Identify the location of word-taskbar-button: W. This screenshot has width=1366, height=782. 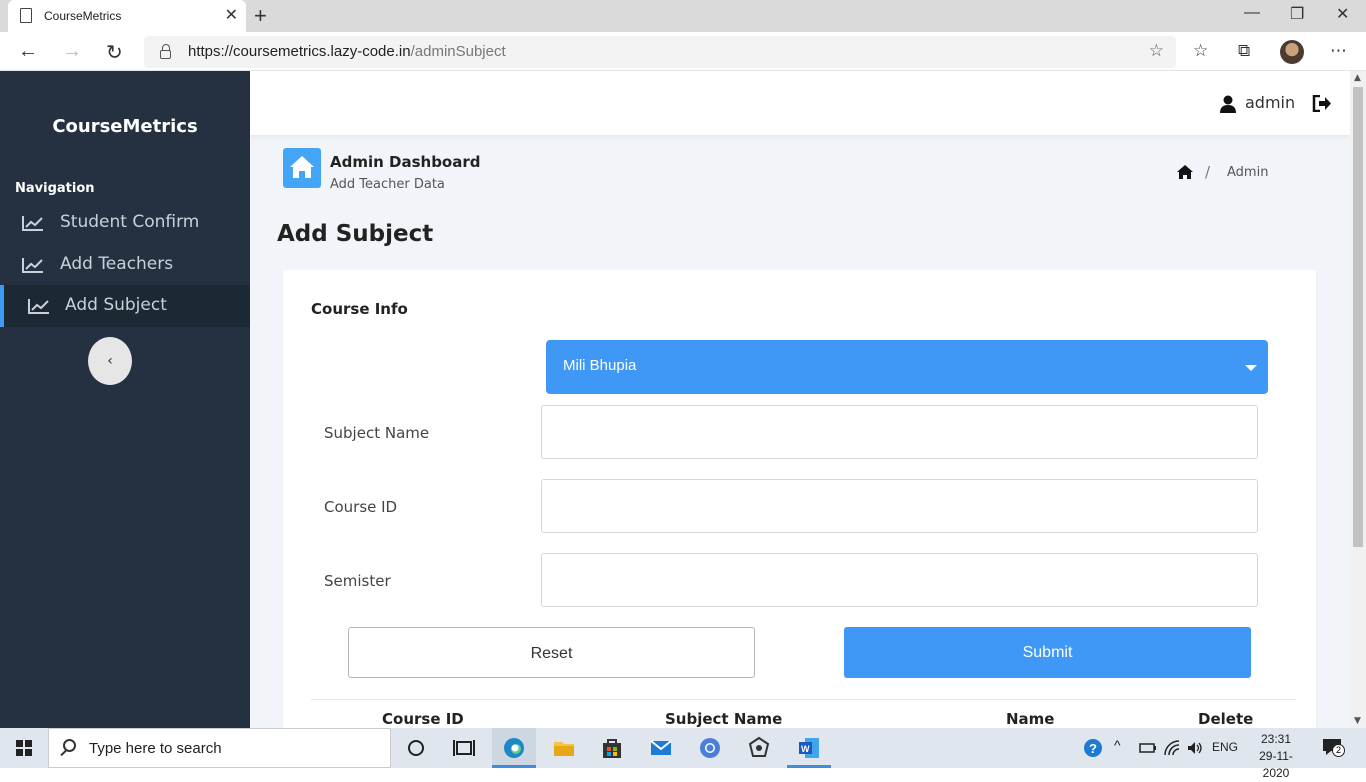
(809, 748).